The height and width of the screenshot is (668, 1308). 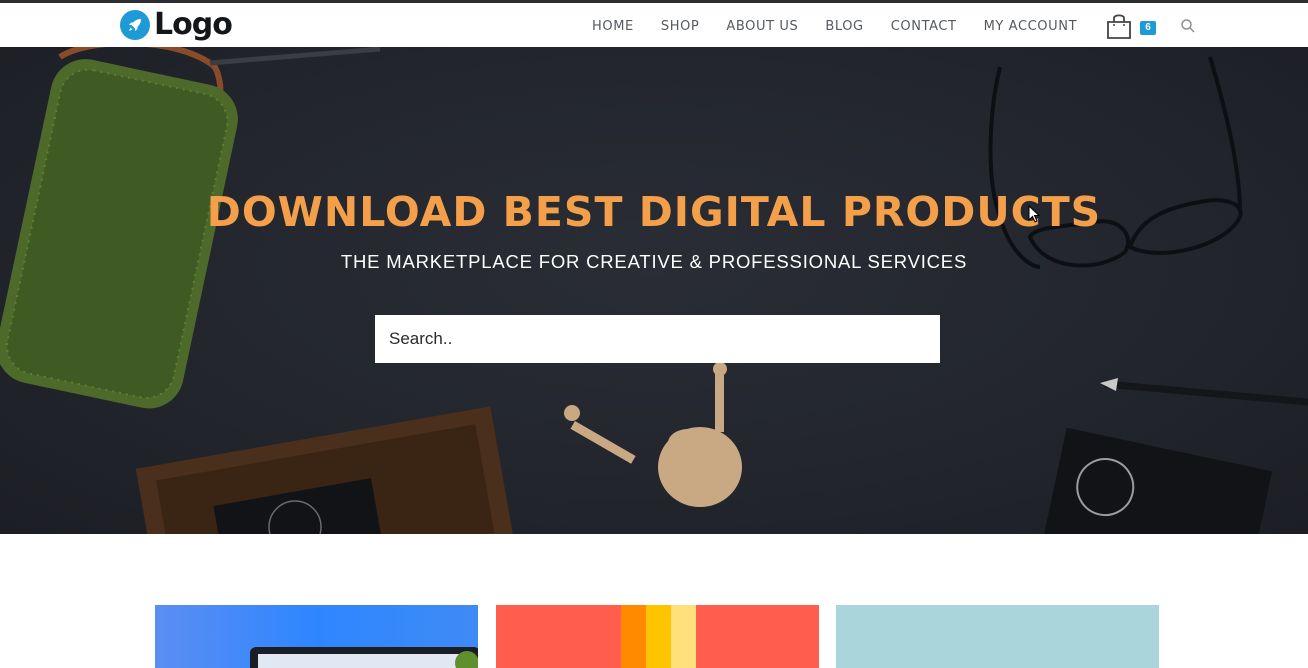 I want to click on shopping-bag-icon, so click(x=1119, y=26).